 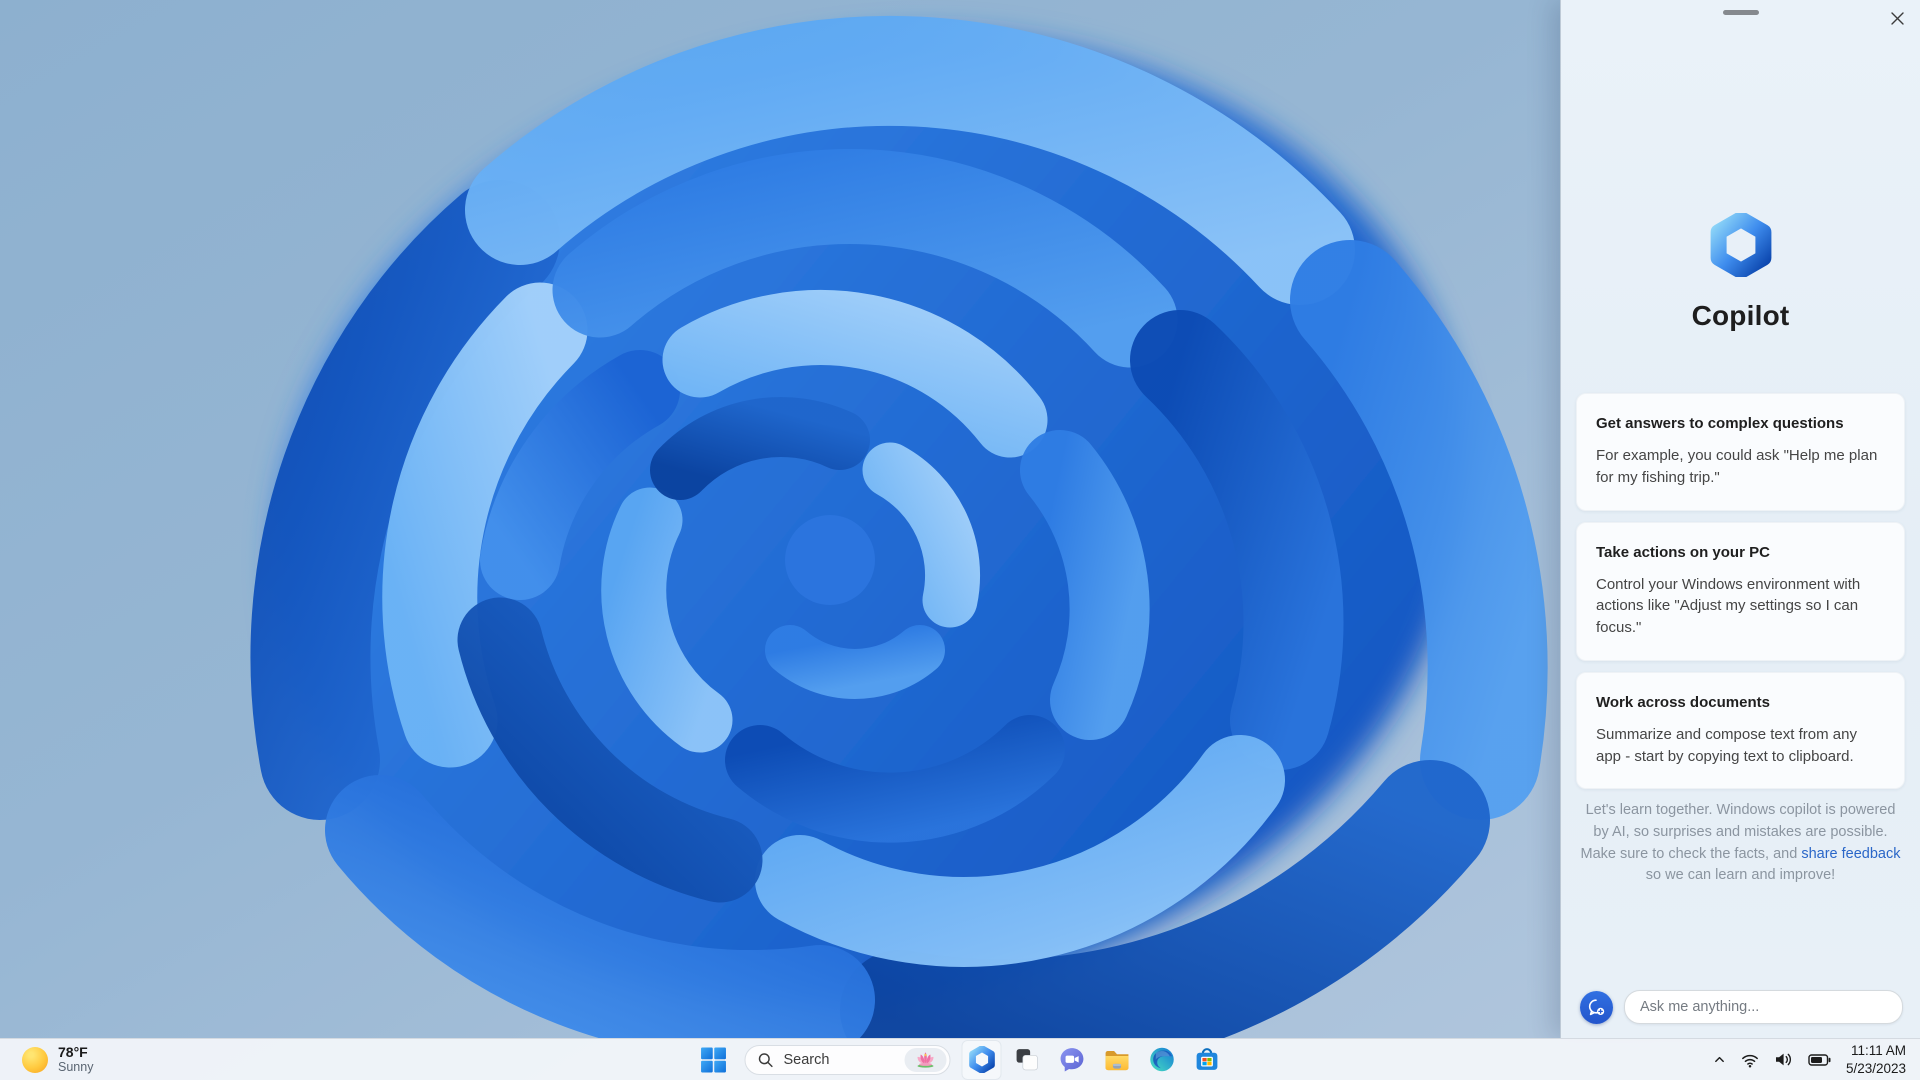 I want to click on clock-date: 5/23/2023, so click(x=1875, y=1068).